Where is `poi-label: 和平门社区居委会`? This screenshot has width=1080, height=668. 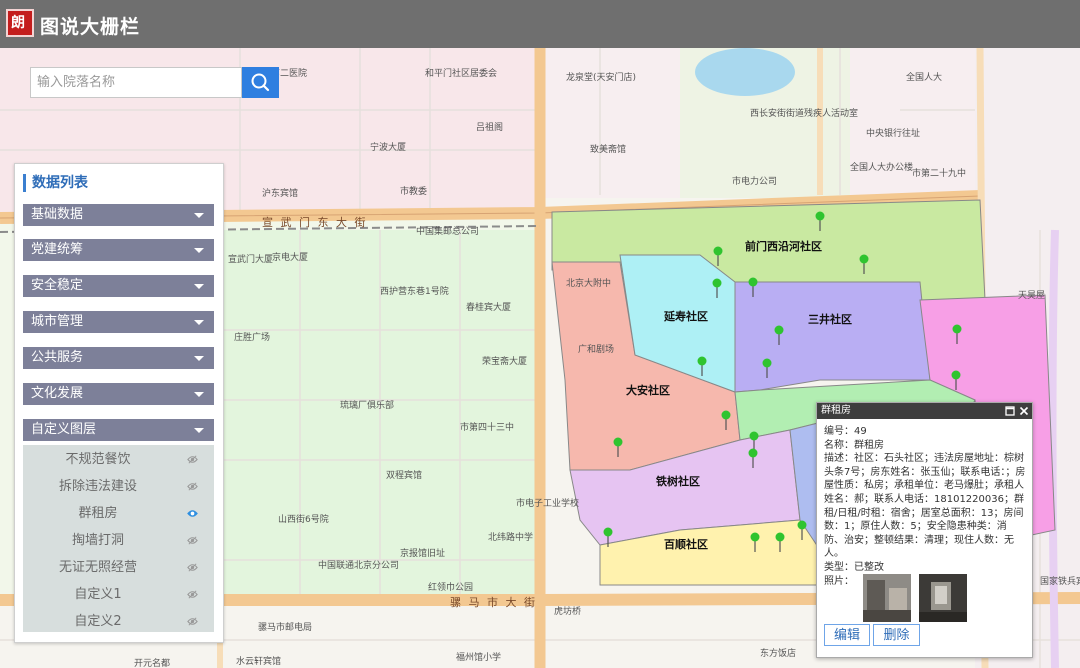 poi-label: 和平门社区居委会 is located at coordinates (461, 74).